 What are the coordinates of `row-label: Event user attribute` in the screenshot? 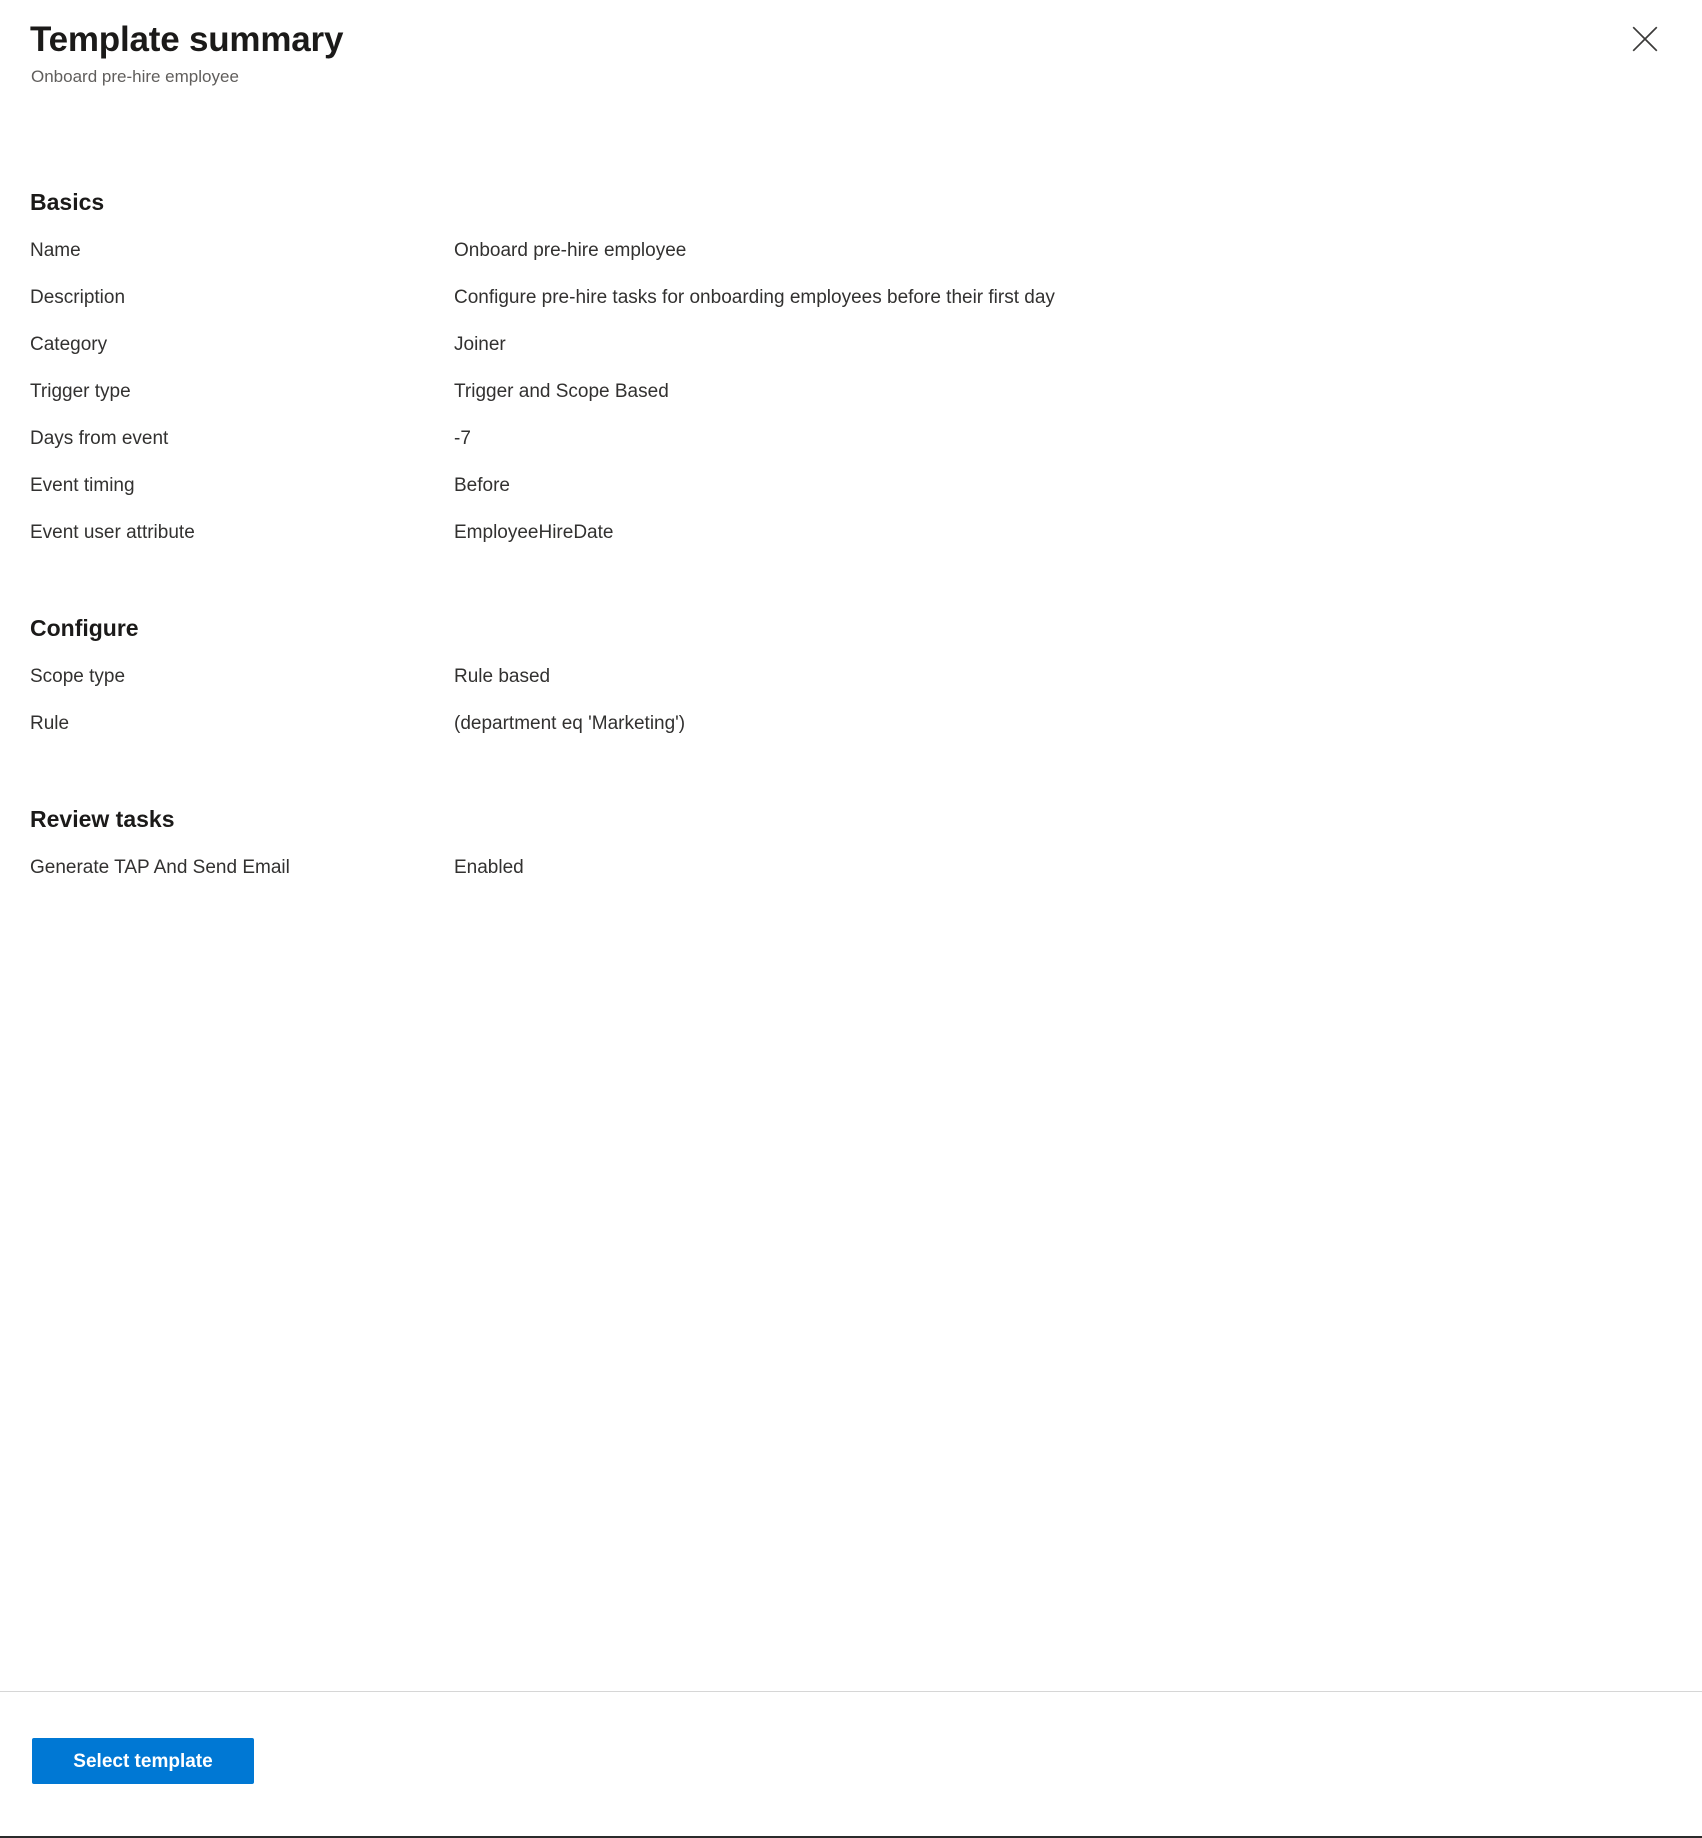 It's located at (112, 532).